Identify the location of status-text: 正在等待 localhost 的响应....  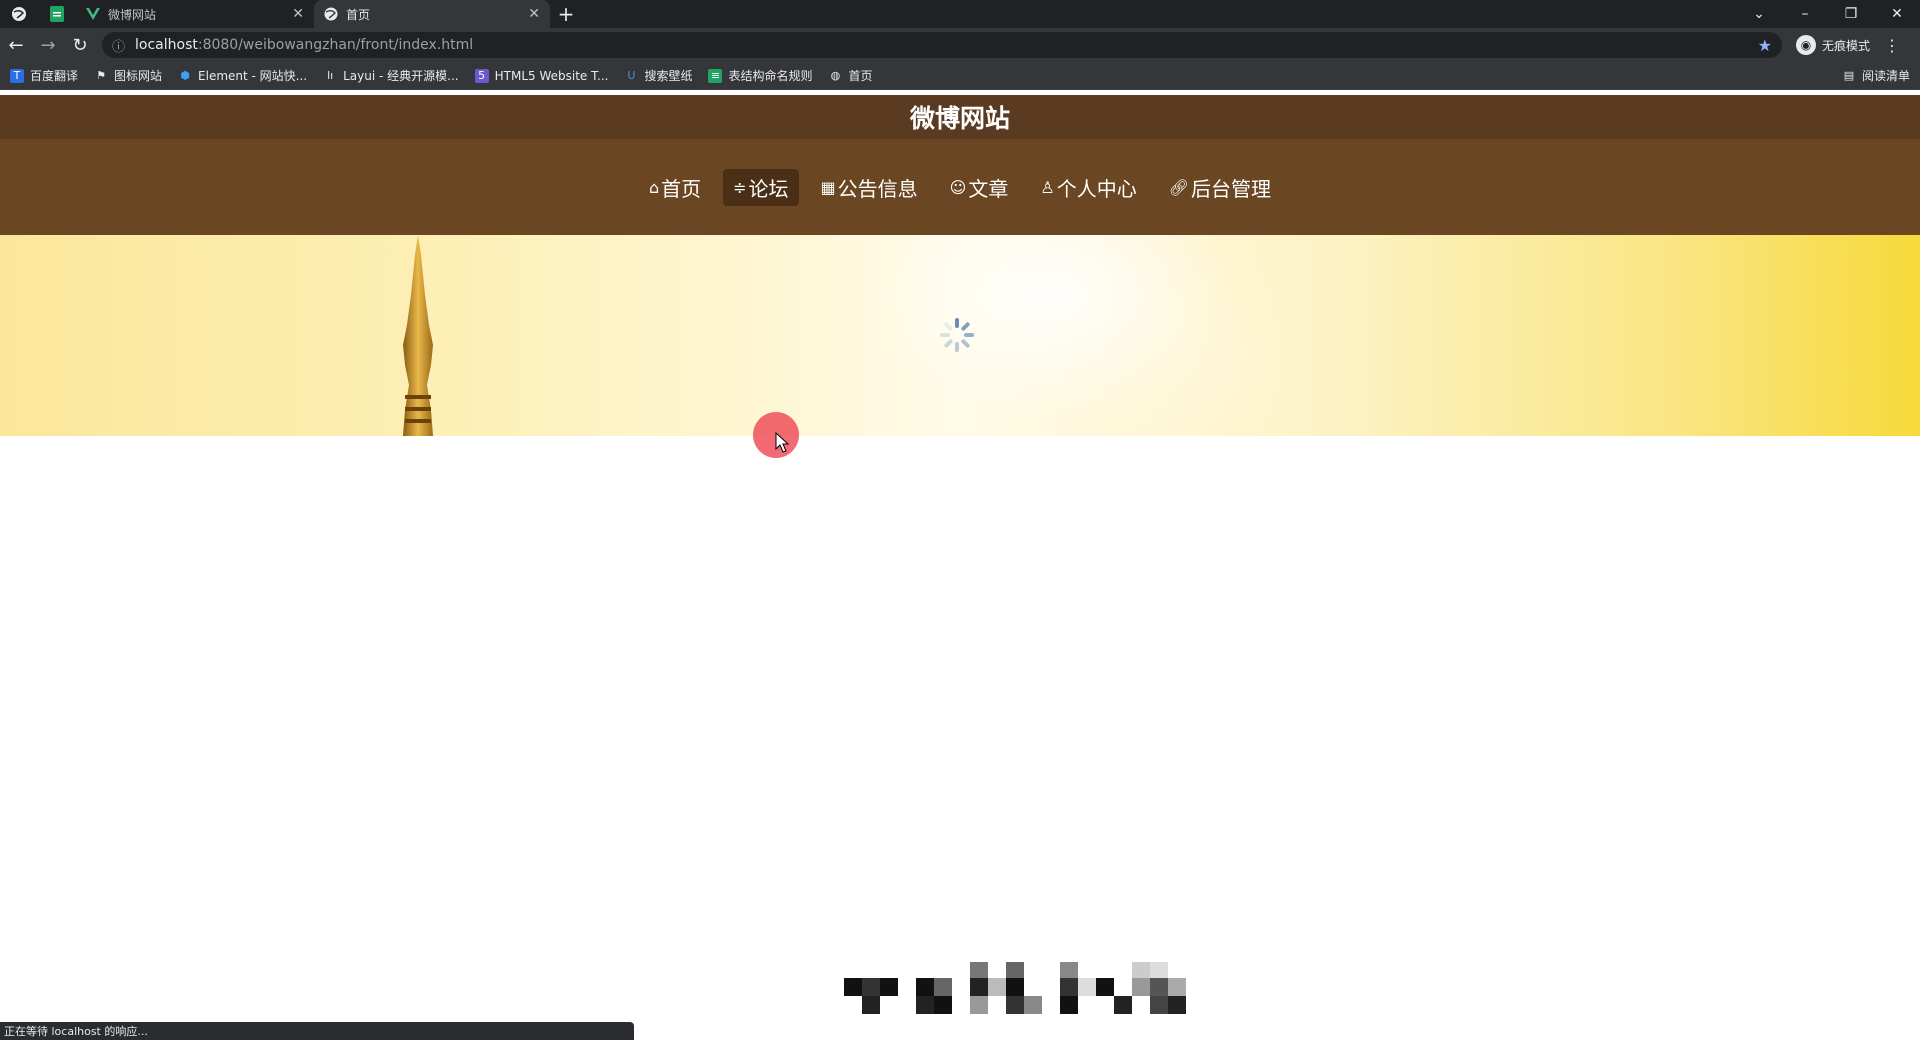
(76, 1031).